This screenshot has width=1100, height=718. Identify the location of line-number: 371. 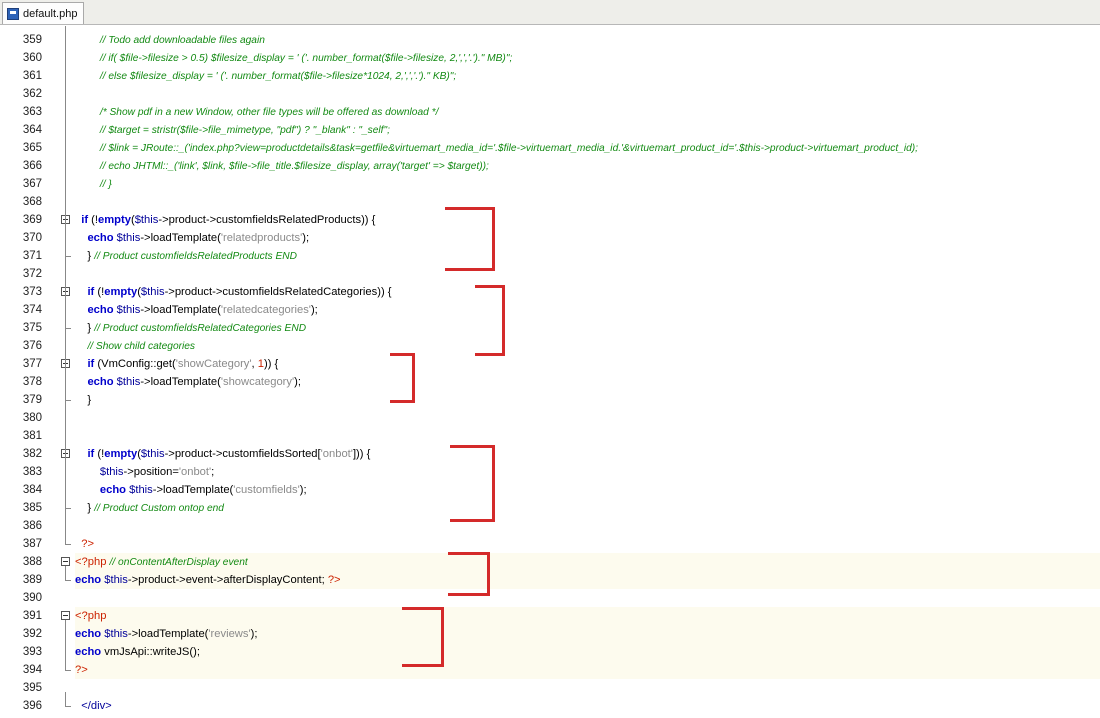
(32, 256).